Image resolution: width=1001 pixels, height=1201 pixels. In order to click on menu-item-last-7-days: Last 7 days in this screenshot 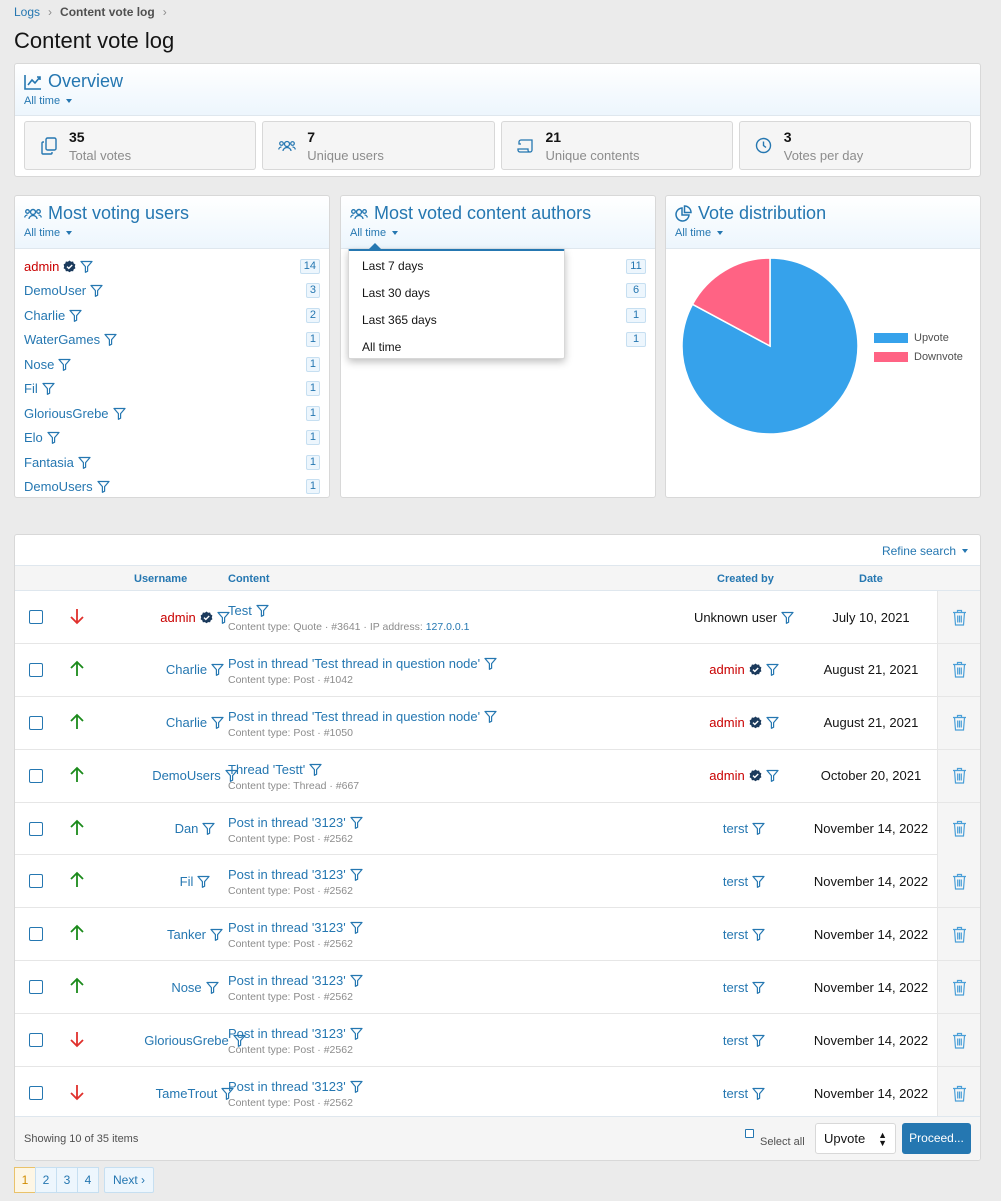, I will do `click(456, 266)`.